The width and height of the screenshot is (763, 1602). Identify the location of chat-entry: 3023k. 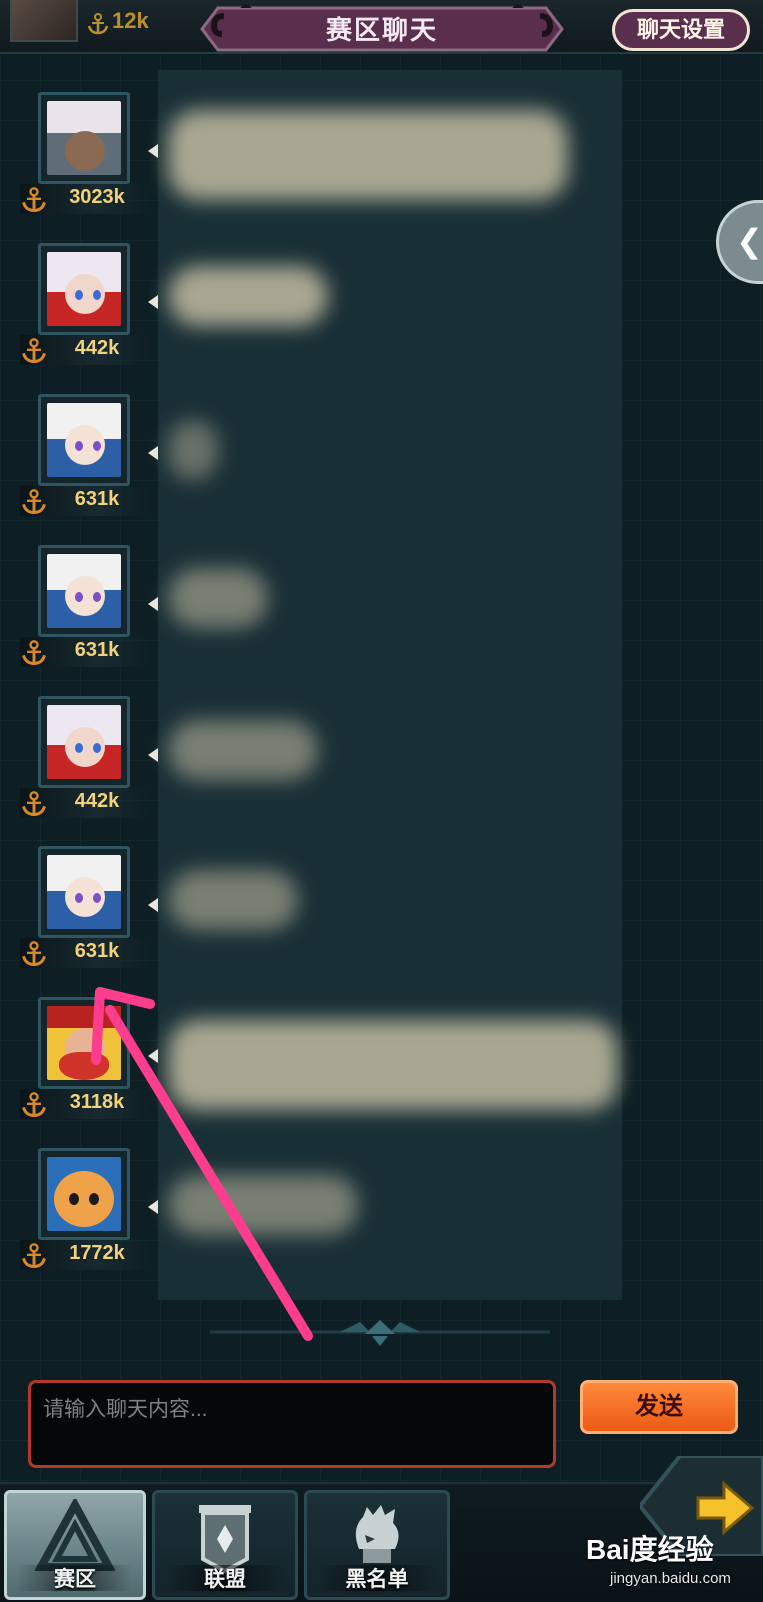
(80, 167).